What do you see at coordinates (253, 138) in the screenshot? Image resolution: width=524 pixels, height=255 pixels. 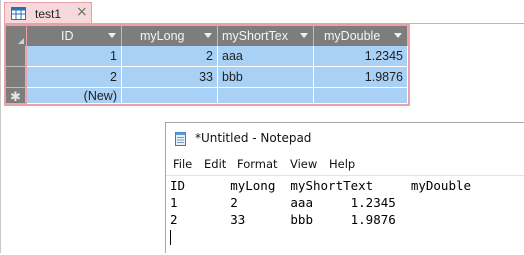 I see `notepad-title: *Untitled - Notepad` at bounding box center [253, 138].